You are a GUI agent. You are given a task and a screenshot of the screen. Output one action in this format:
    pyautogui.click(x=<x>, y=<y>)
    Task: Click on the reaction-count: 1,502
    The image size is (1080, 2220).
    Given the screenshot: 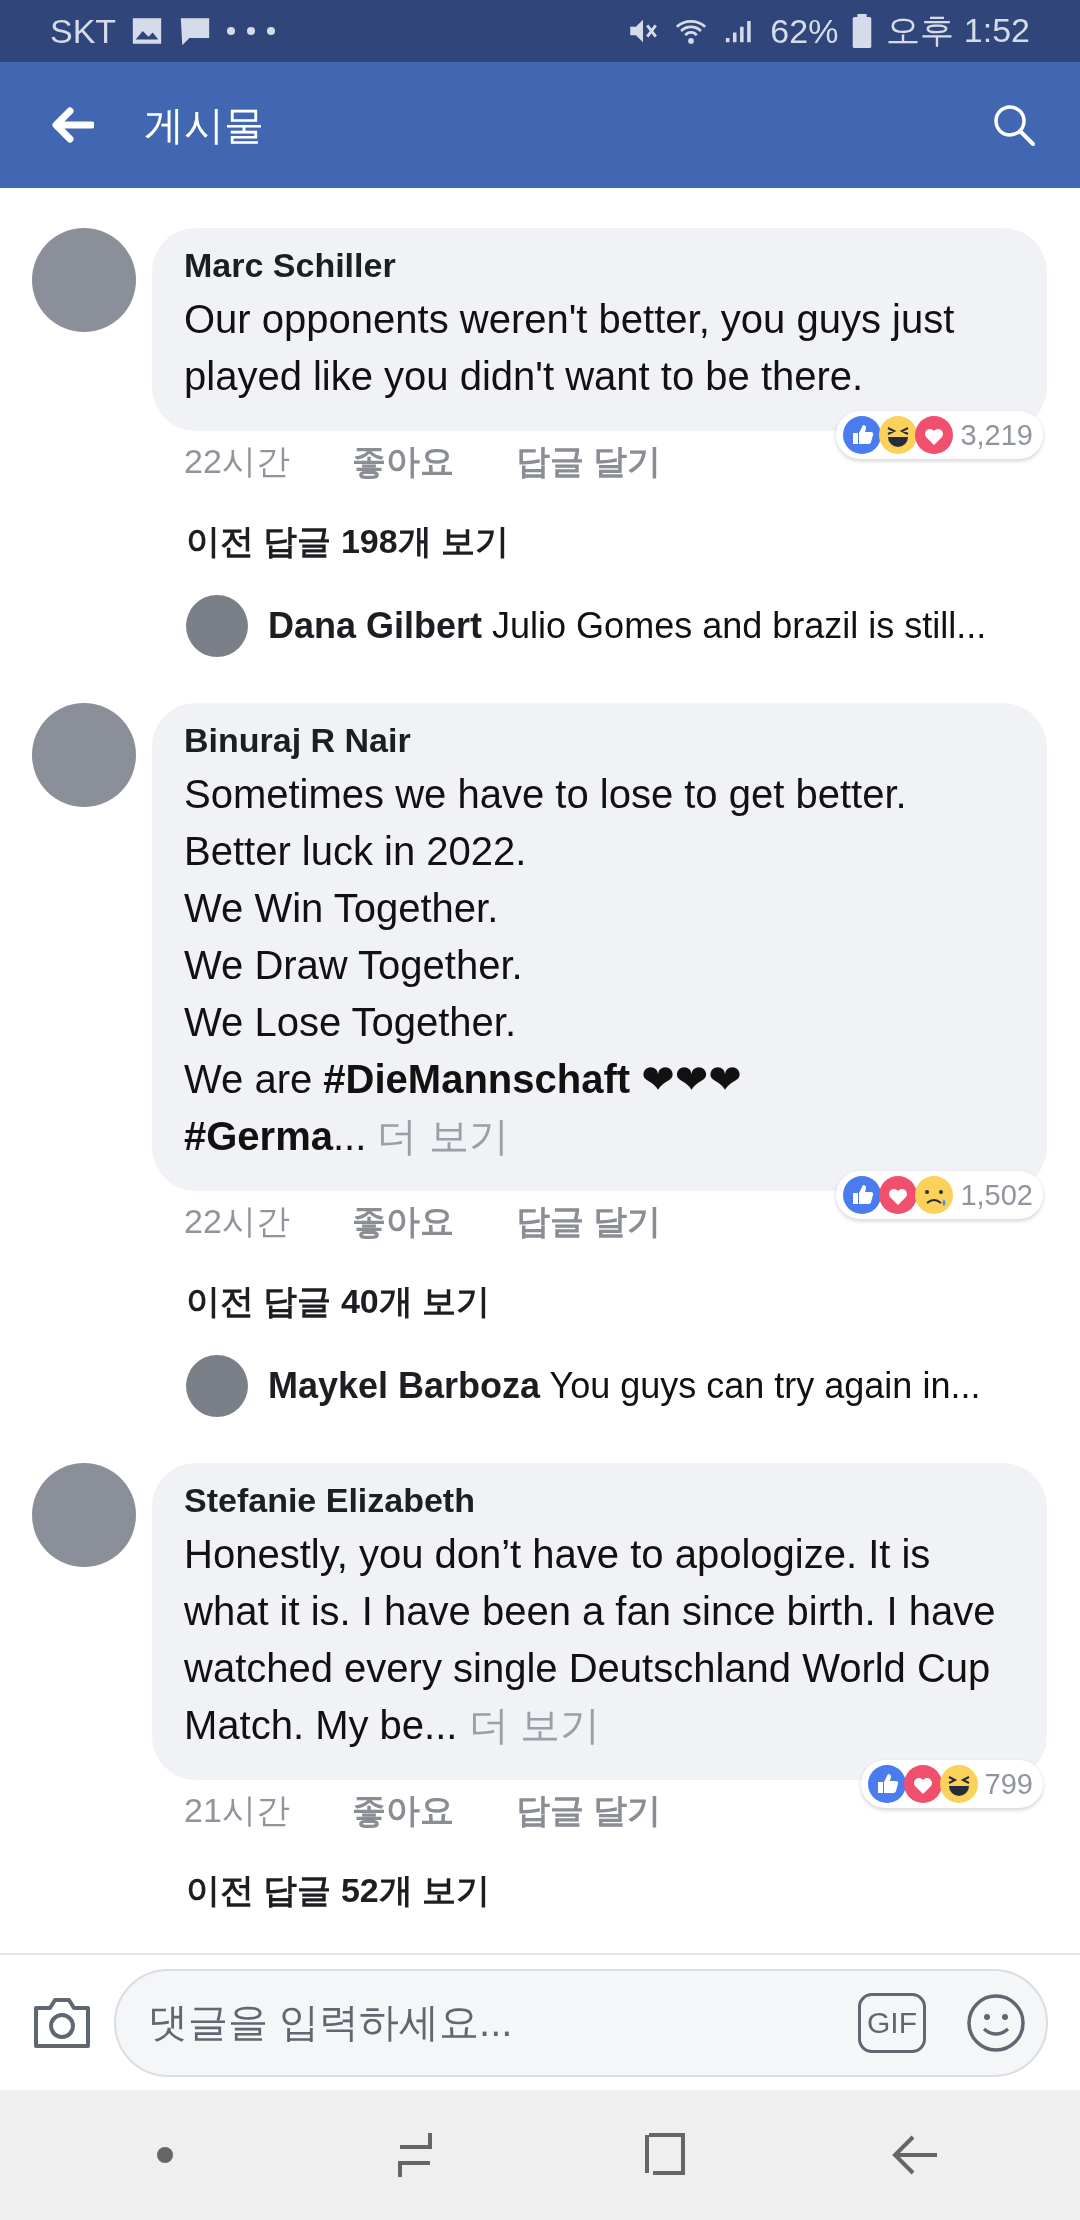 What is the action you would take?
    pyautogui.click(x=996, y=1195)
    